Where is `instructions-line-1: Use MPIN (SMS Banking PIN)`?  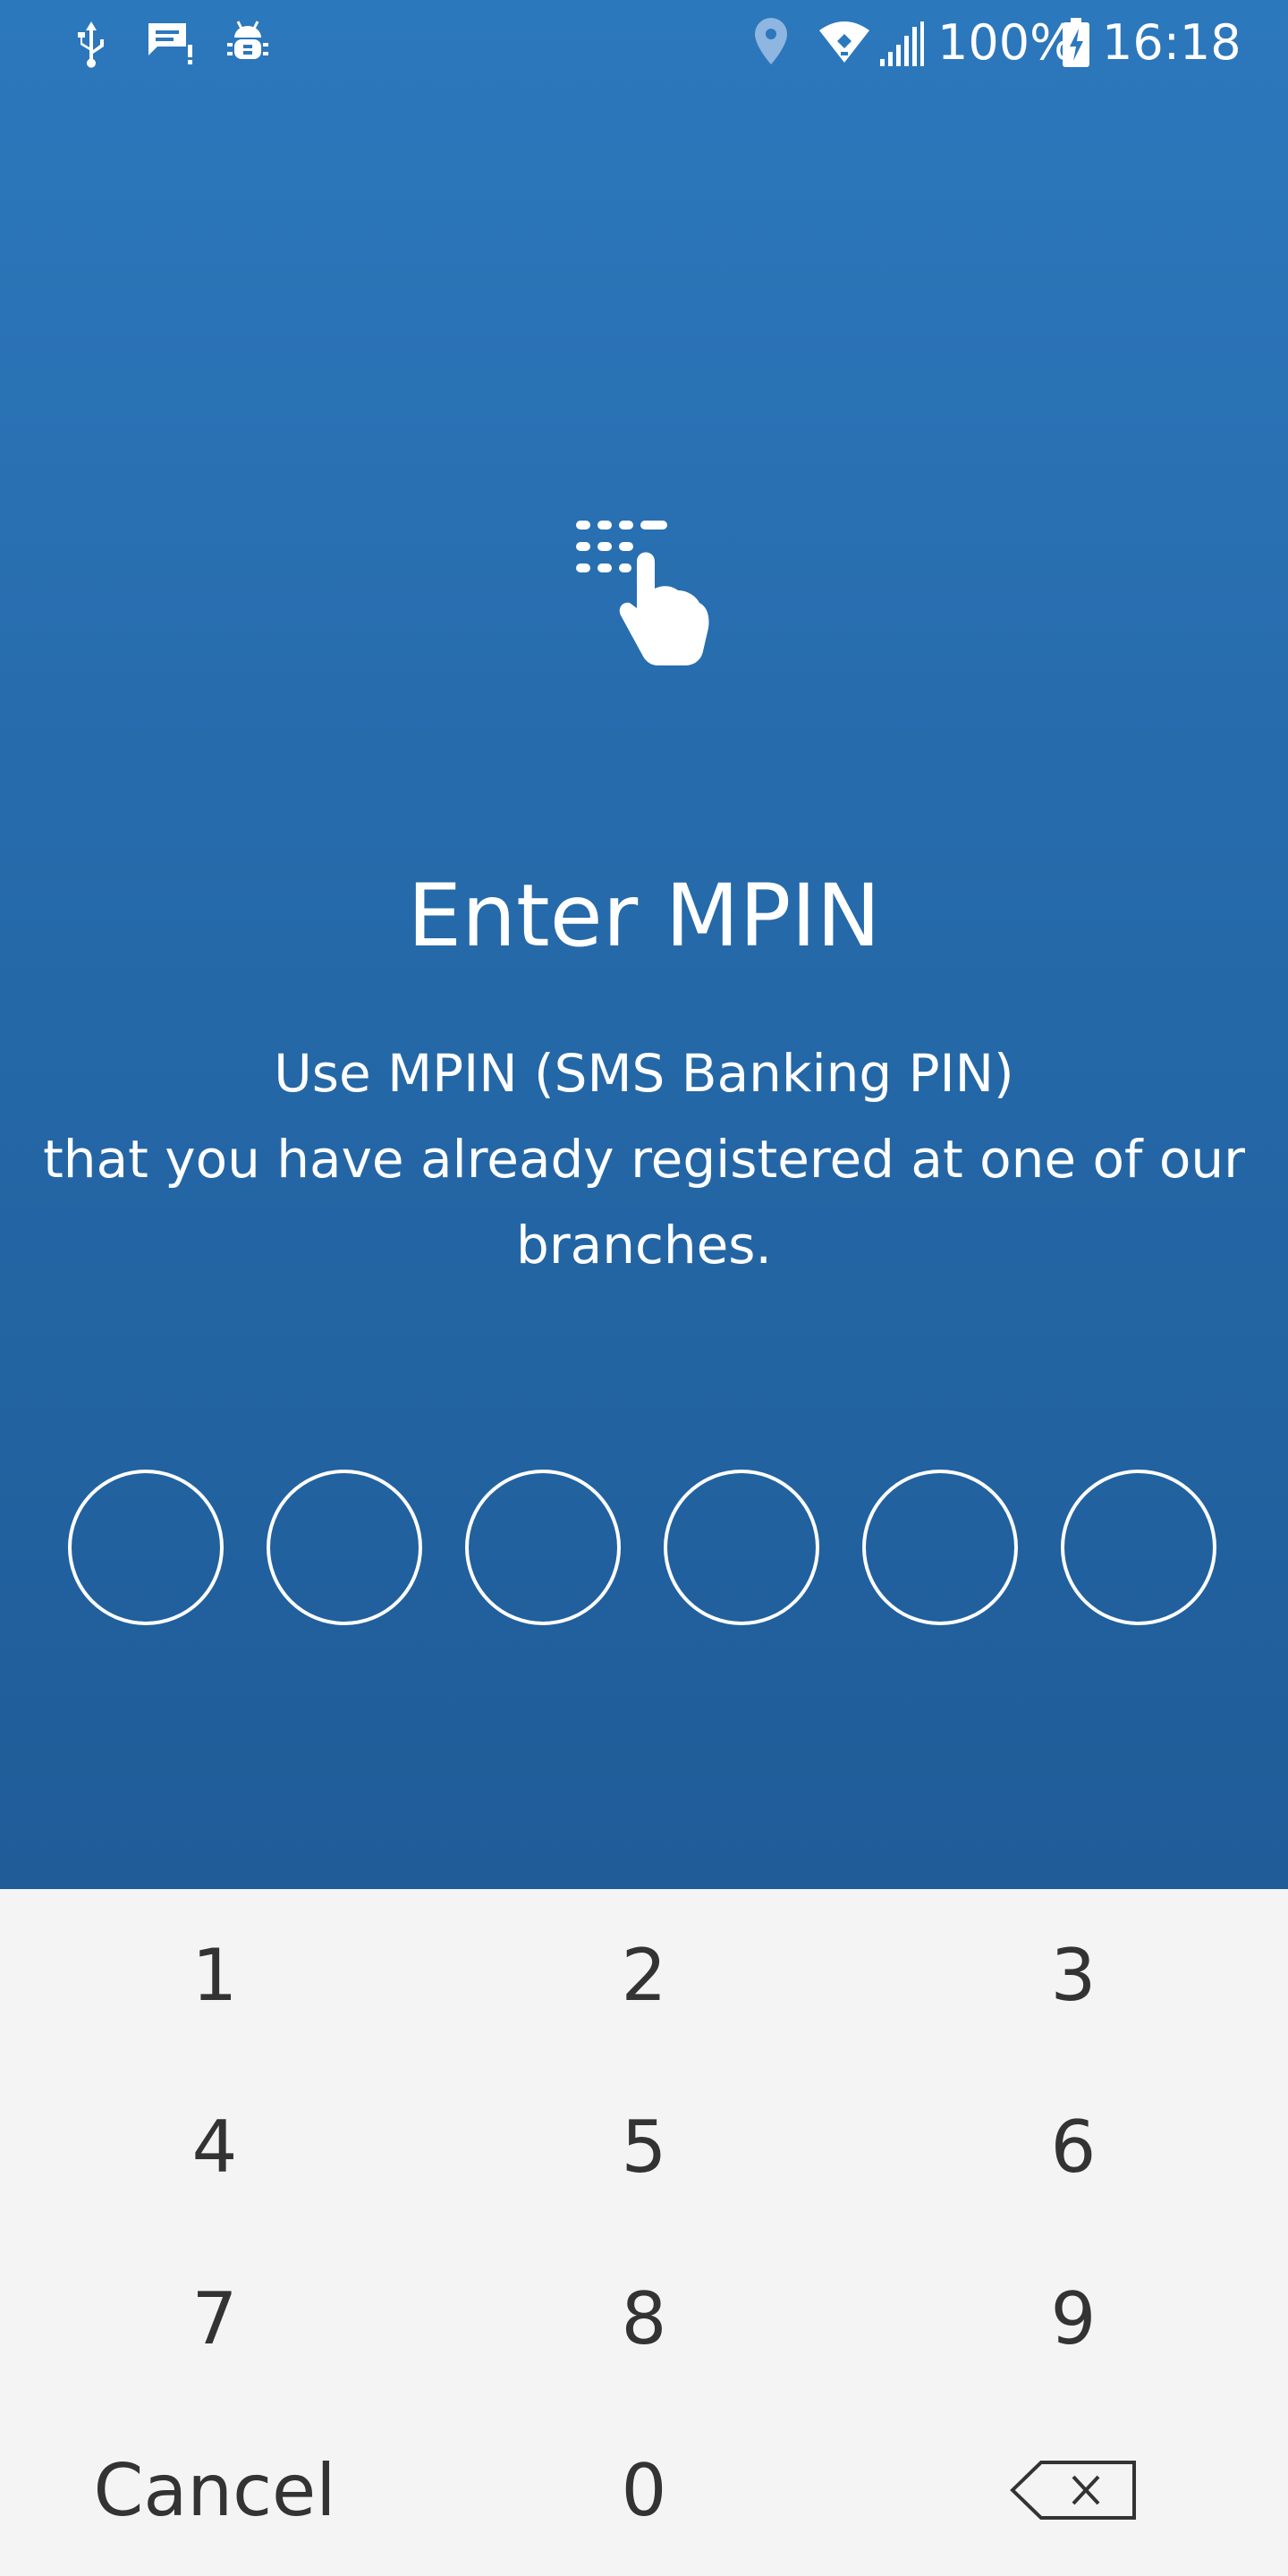
instructions-line-1: Use MPIN (SMS Banking PIN) is located at coordinates (644, 1073).